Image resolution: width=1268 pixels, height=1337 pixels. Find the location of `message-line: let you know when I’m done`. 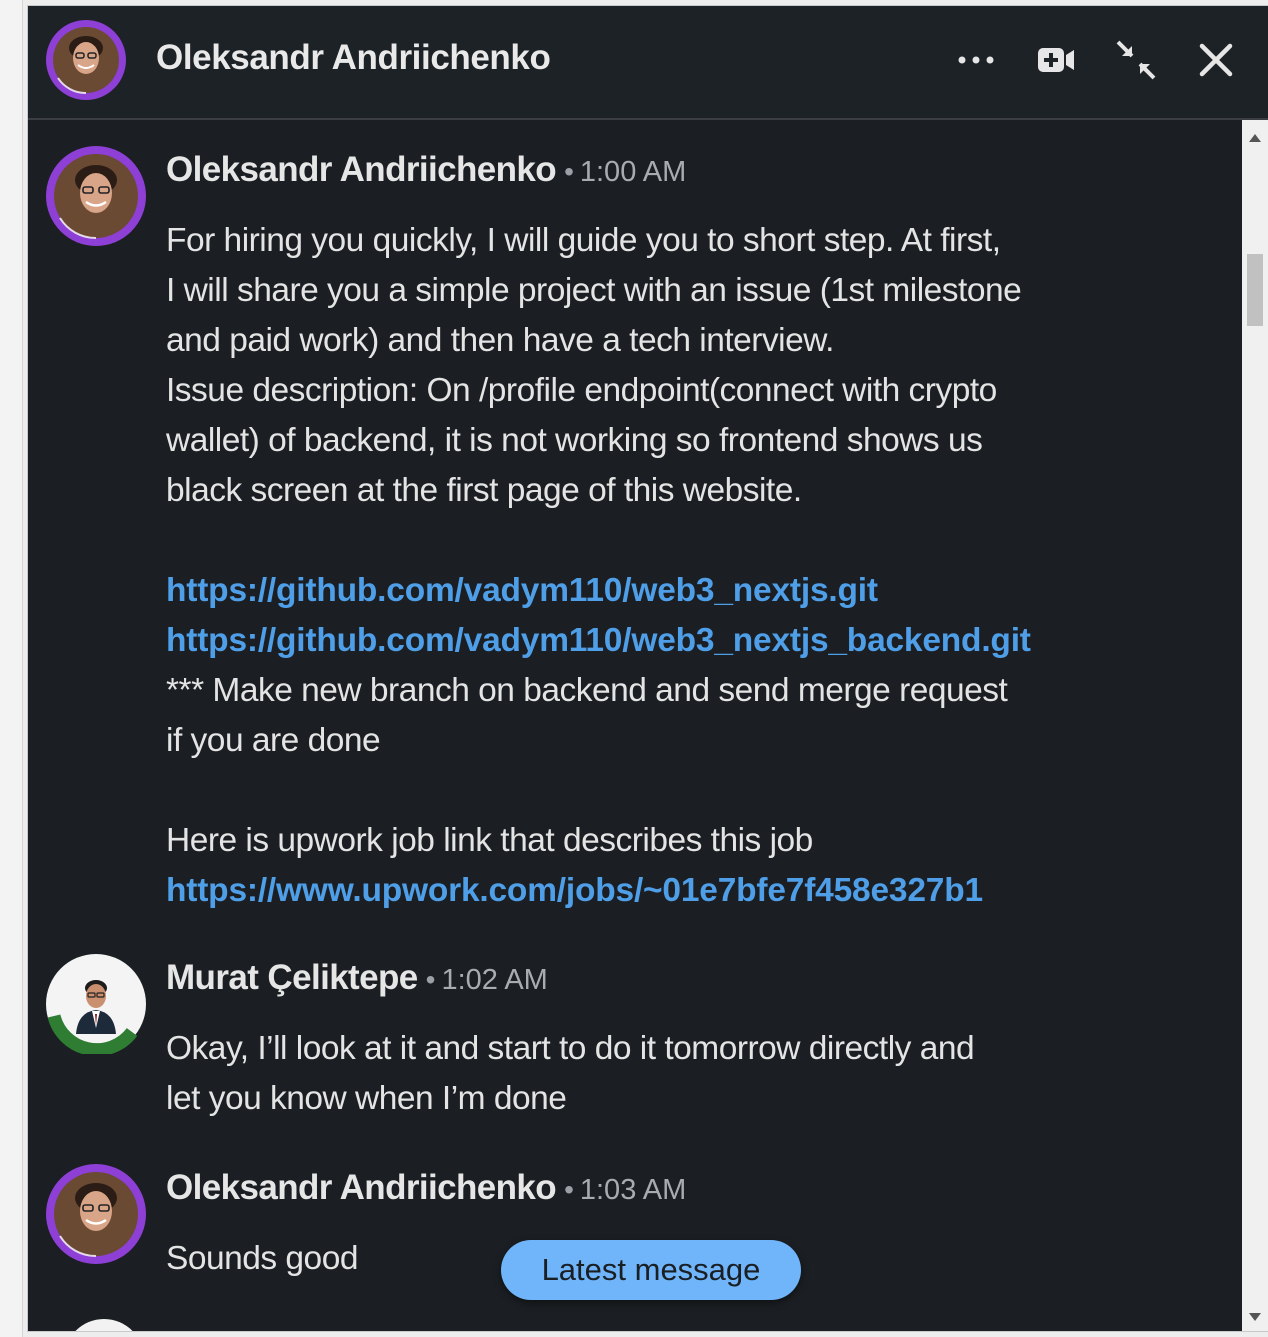

message-line: let you know when I’m done is located at coordinates (366, 1098).